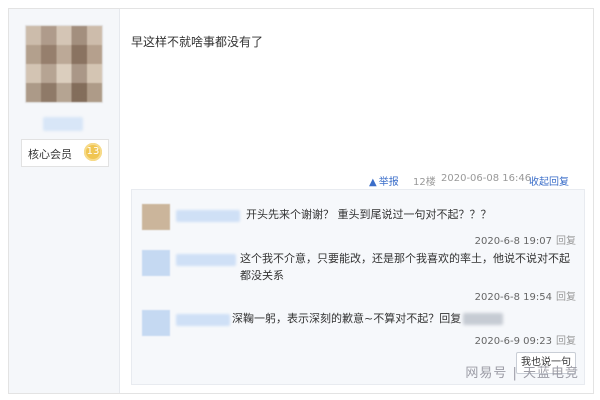 Image resolution: width=600 pixels, height=400 pixels. I want to click on mention-blurred, so click(483, 319).